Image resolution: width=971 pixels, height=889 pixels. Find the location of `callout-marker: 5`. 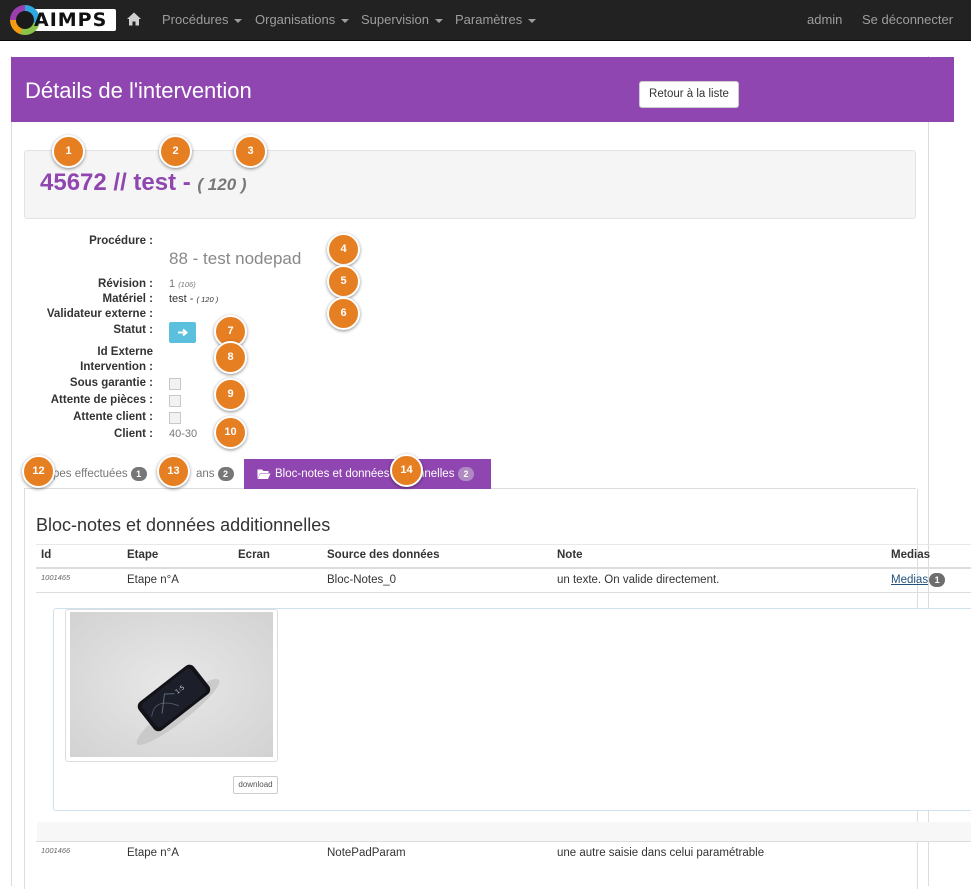

callout-marker: 5 is located at coordinates (343, 281).